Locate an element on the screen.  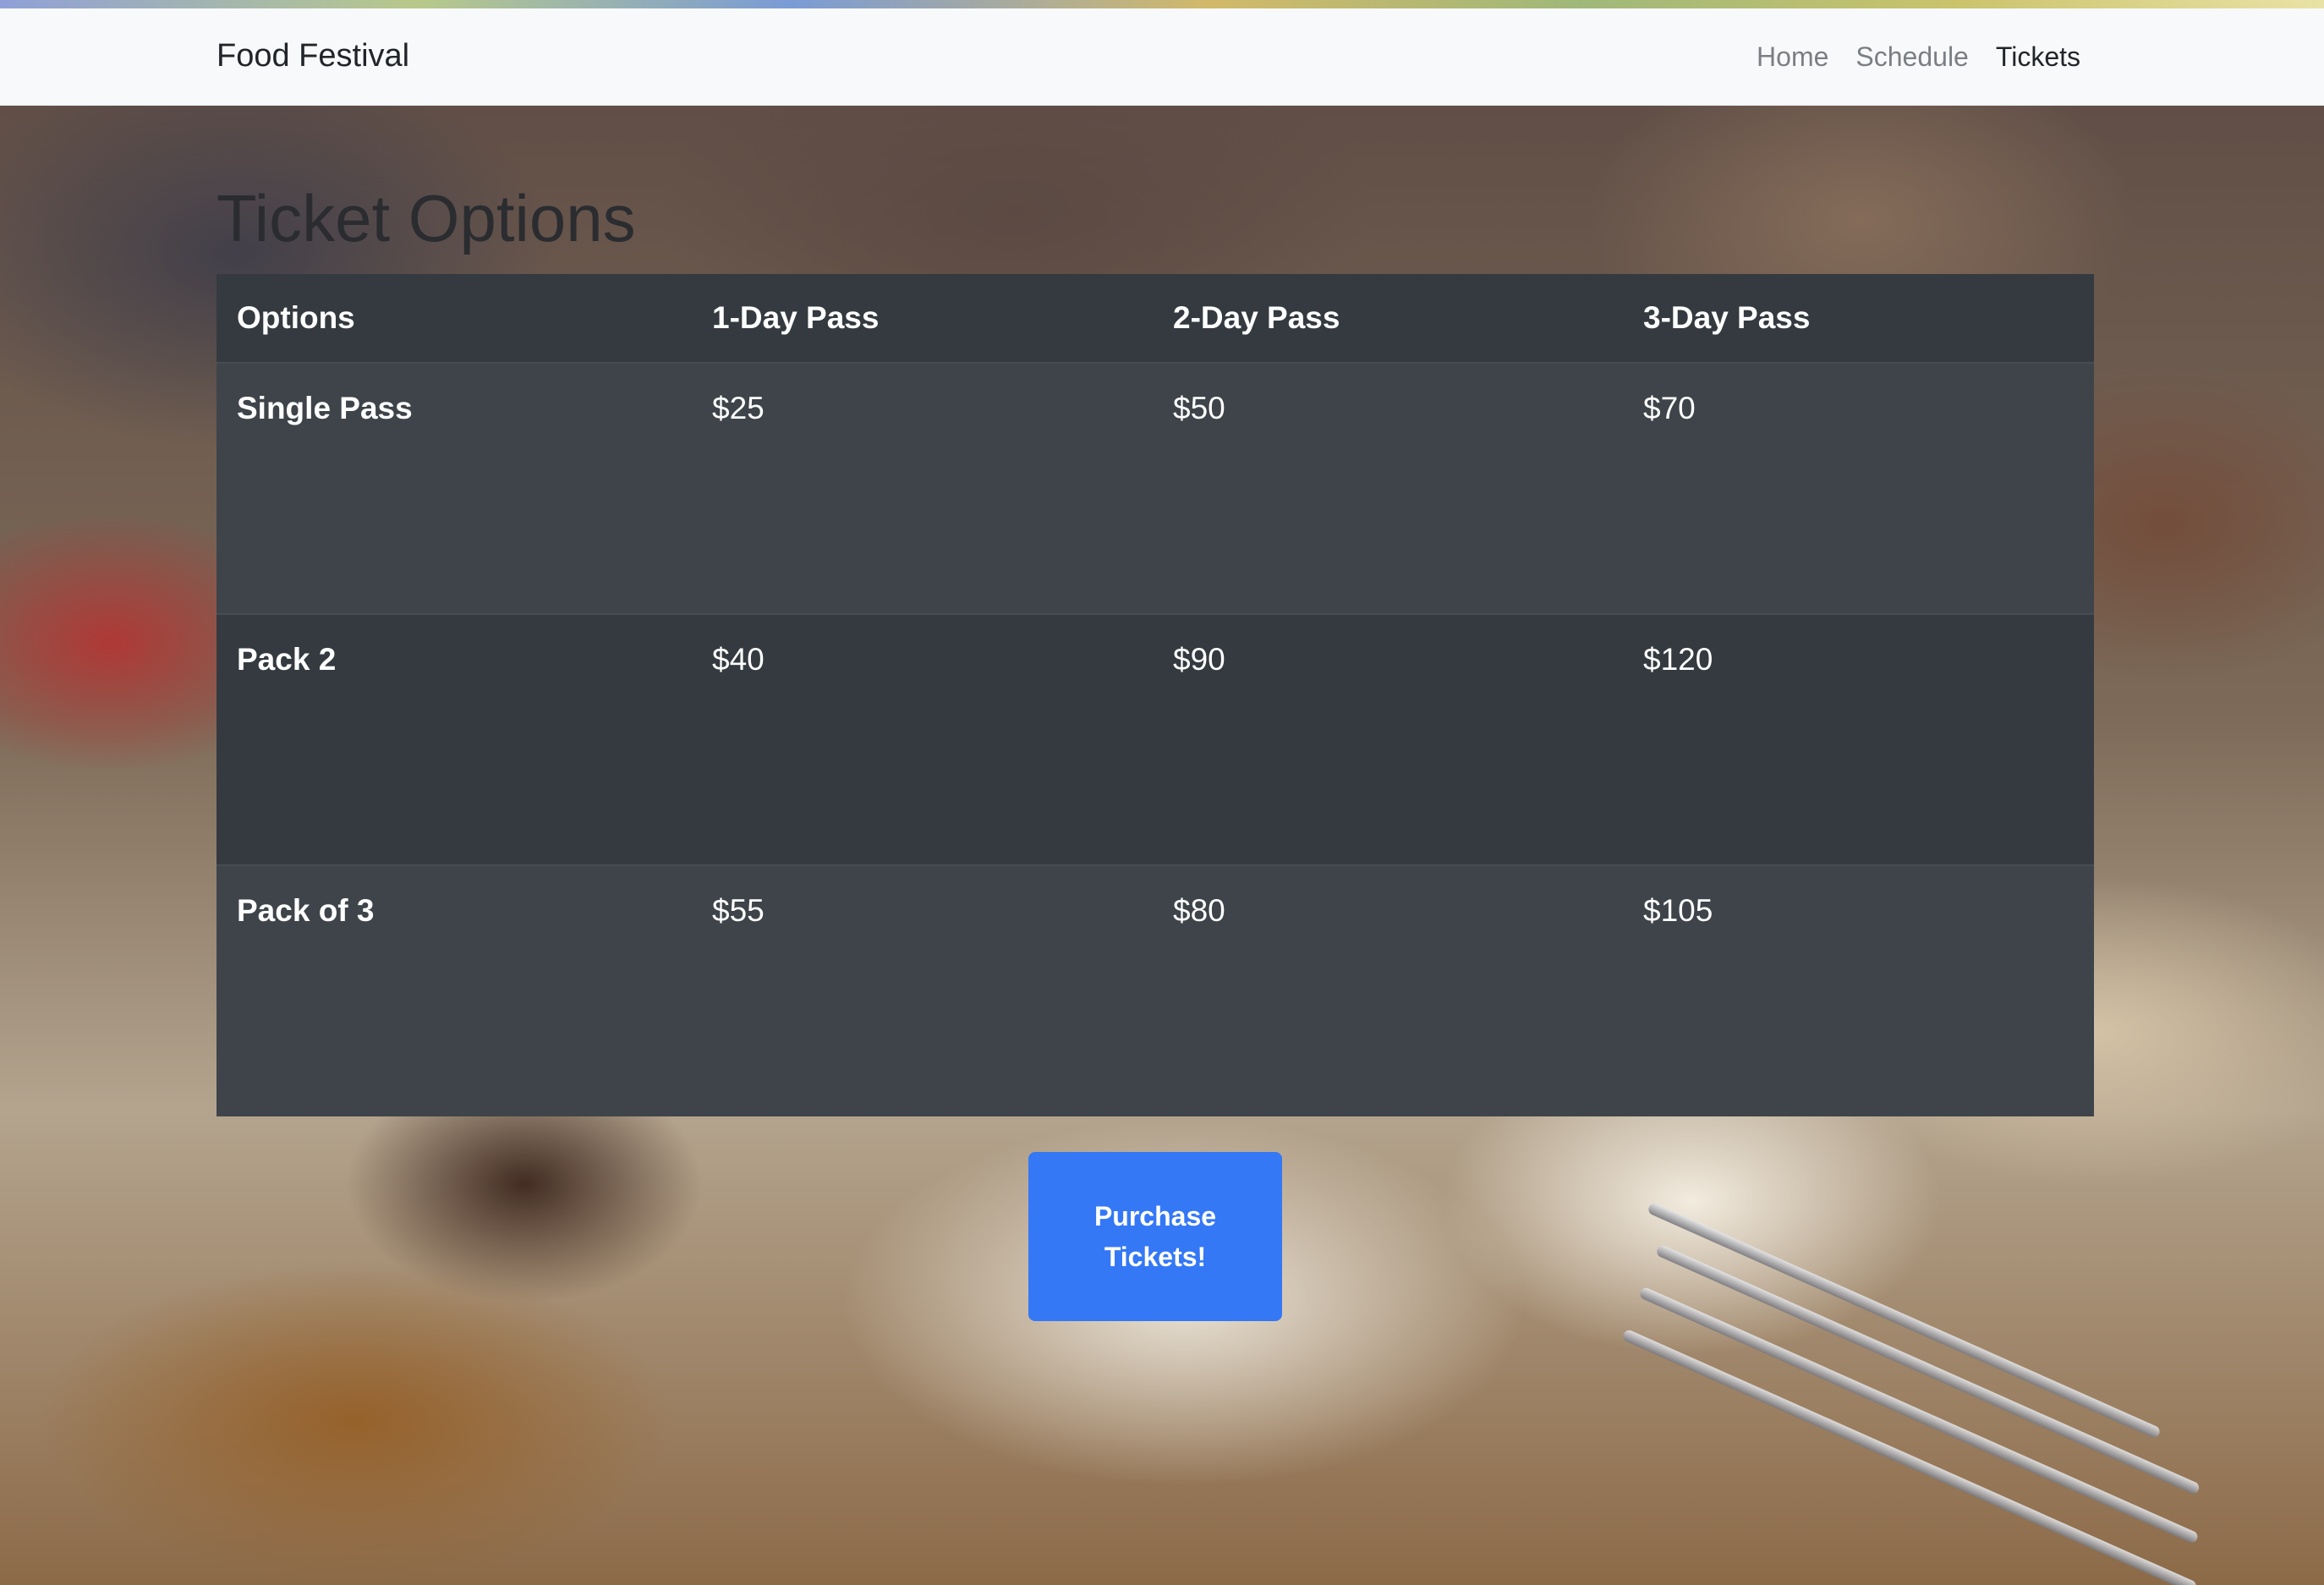
table-row: Pack of 3 $55 $80 $105 is located at coordinates (1155, 990).